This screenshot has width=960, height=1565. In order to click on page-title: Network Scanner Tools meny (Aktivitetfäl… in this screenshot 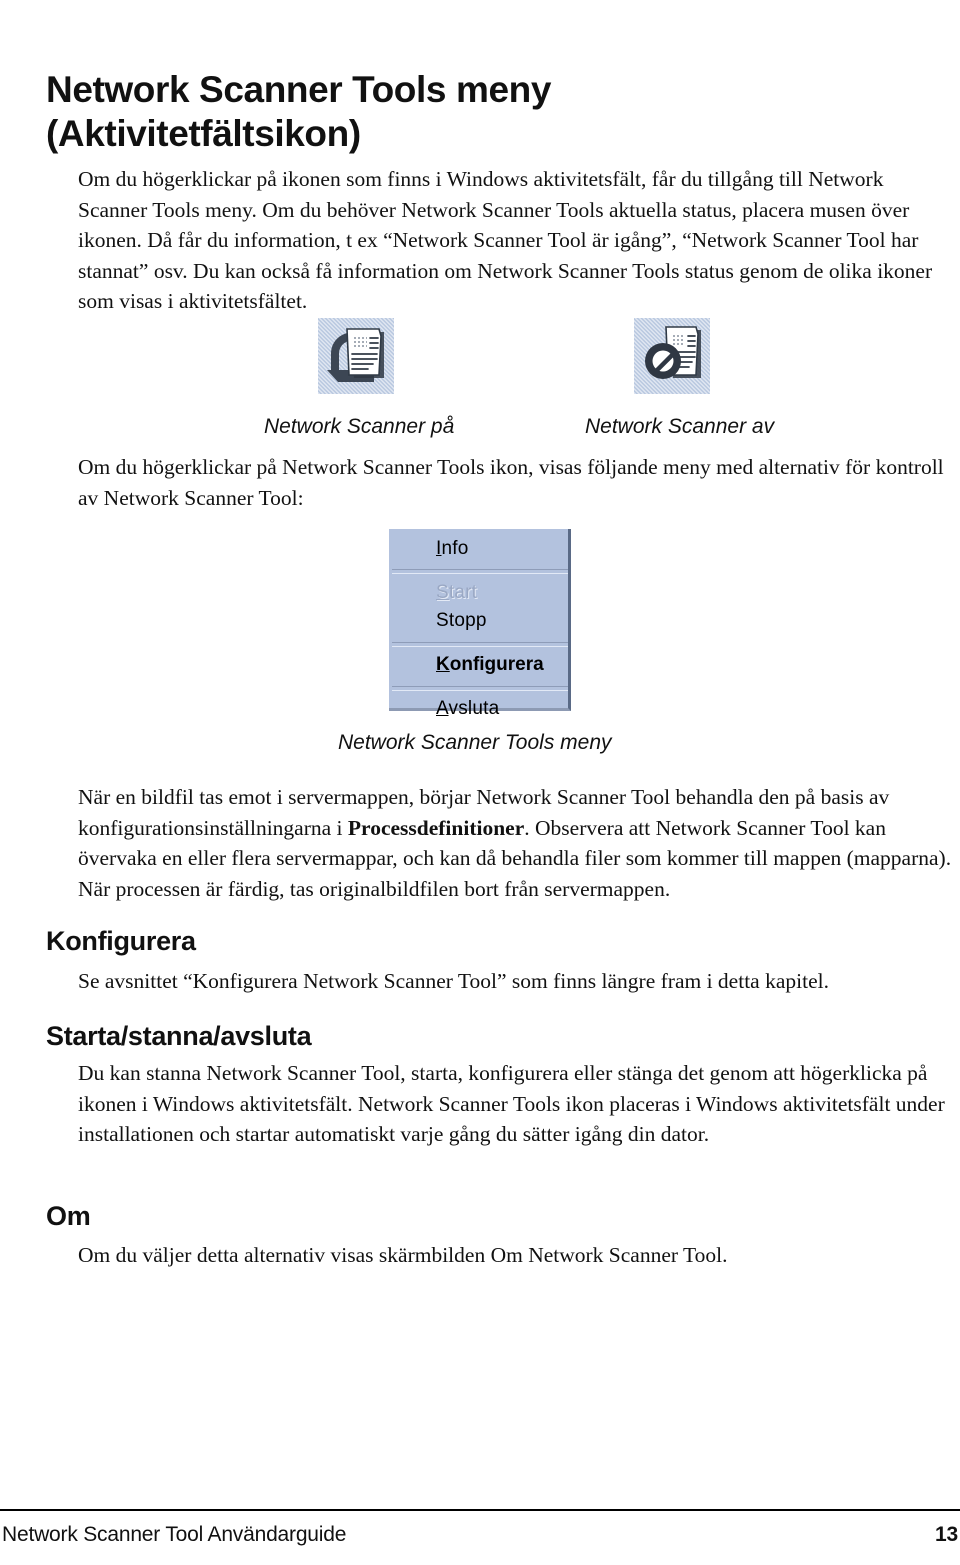, I will do `click(406, 112)`.